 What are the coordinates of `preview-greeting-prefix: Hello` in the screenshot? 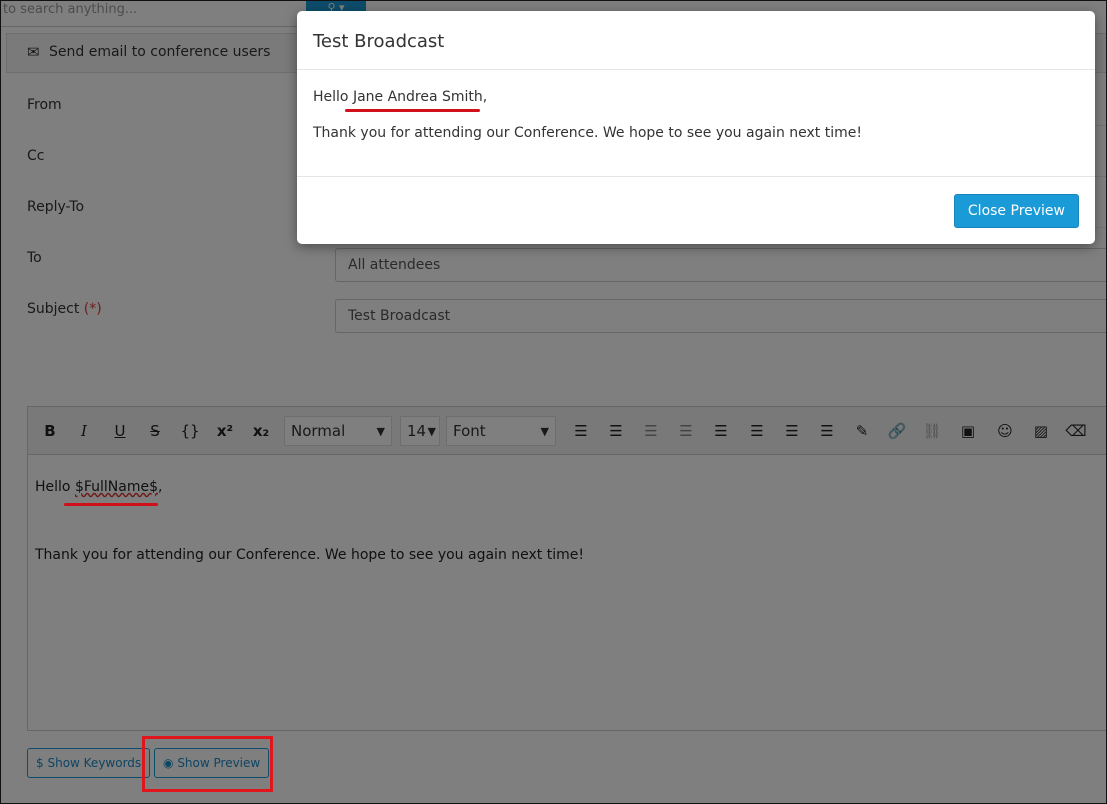 It's located at (333, 97).